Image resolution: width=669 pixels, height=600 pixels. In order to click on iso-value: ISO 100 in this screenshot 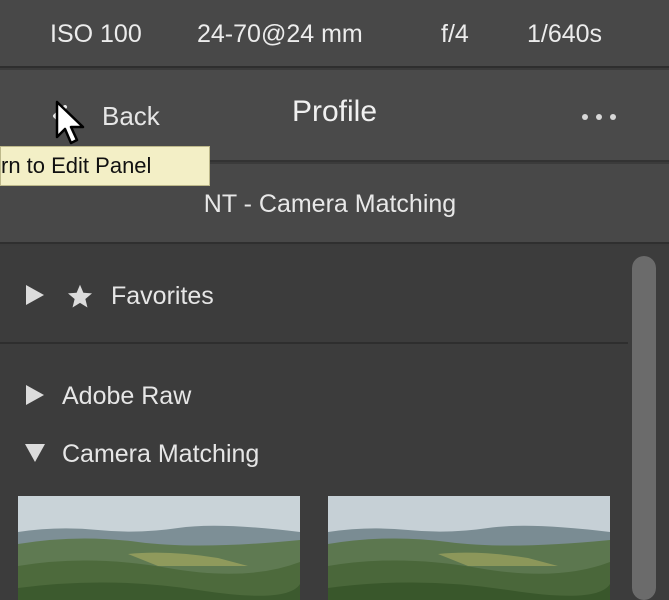, I will do `click(96, 34)`.